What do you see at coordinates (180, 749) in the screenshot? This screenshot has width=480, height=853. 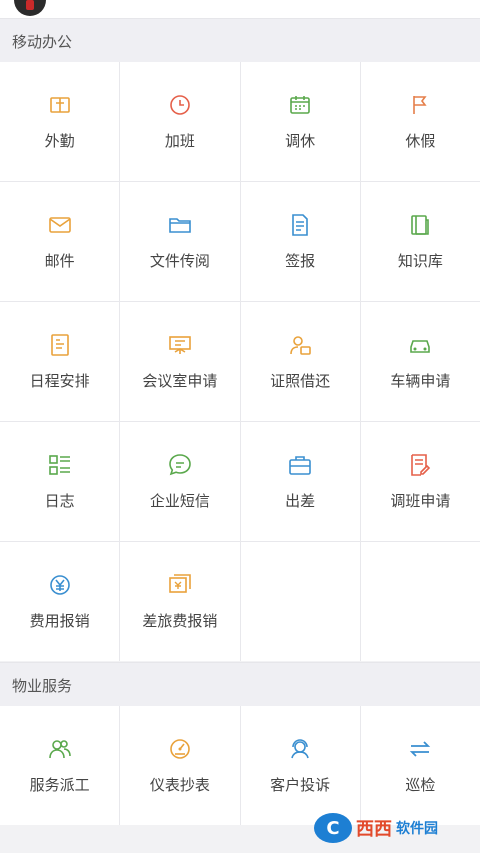 I see `meter-icon` at bounding box center [180, 749].